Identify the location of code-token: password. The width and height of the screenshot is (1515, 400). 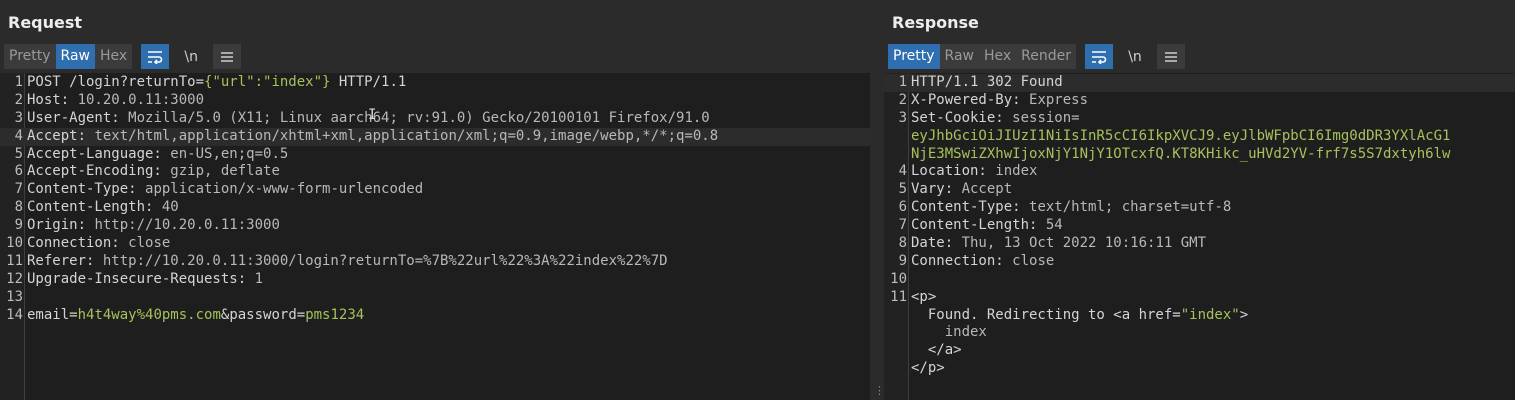
(263, 314).